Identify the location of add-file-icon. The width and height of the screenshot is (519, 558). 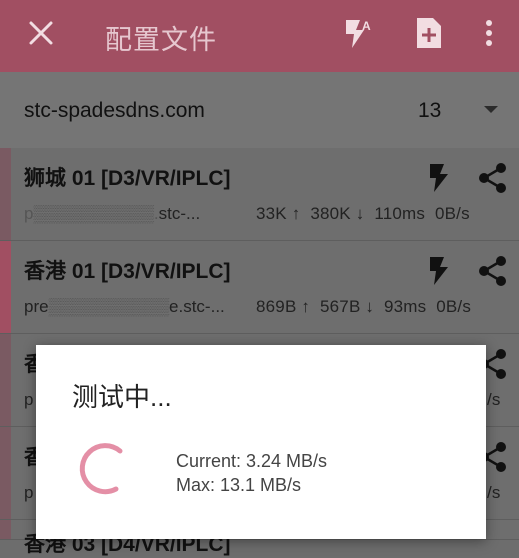
(429, 33).